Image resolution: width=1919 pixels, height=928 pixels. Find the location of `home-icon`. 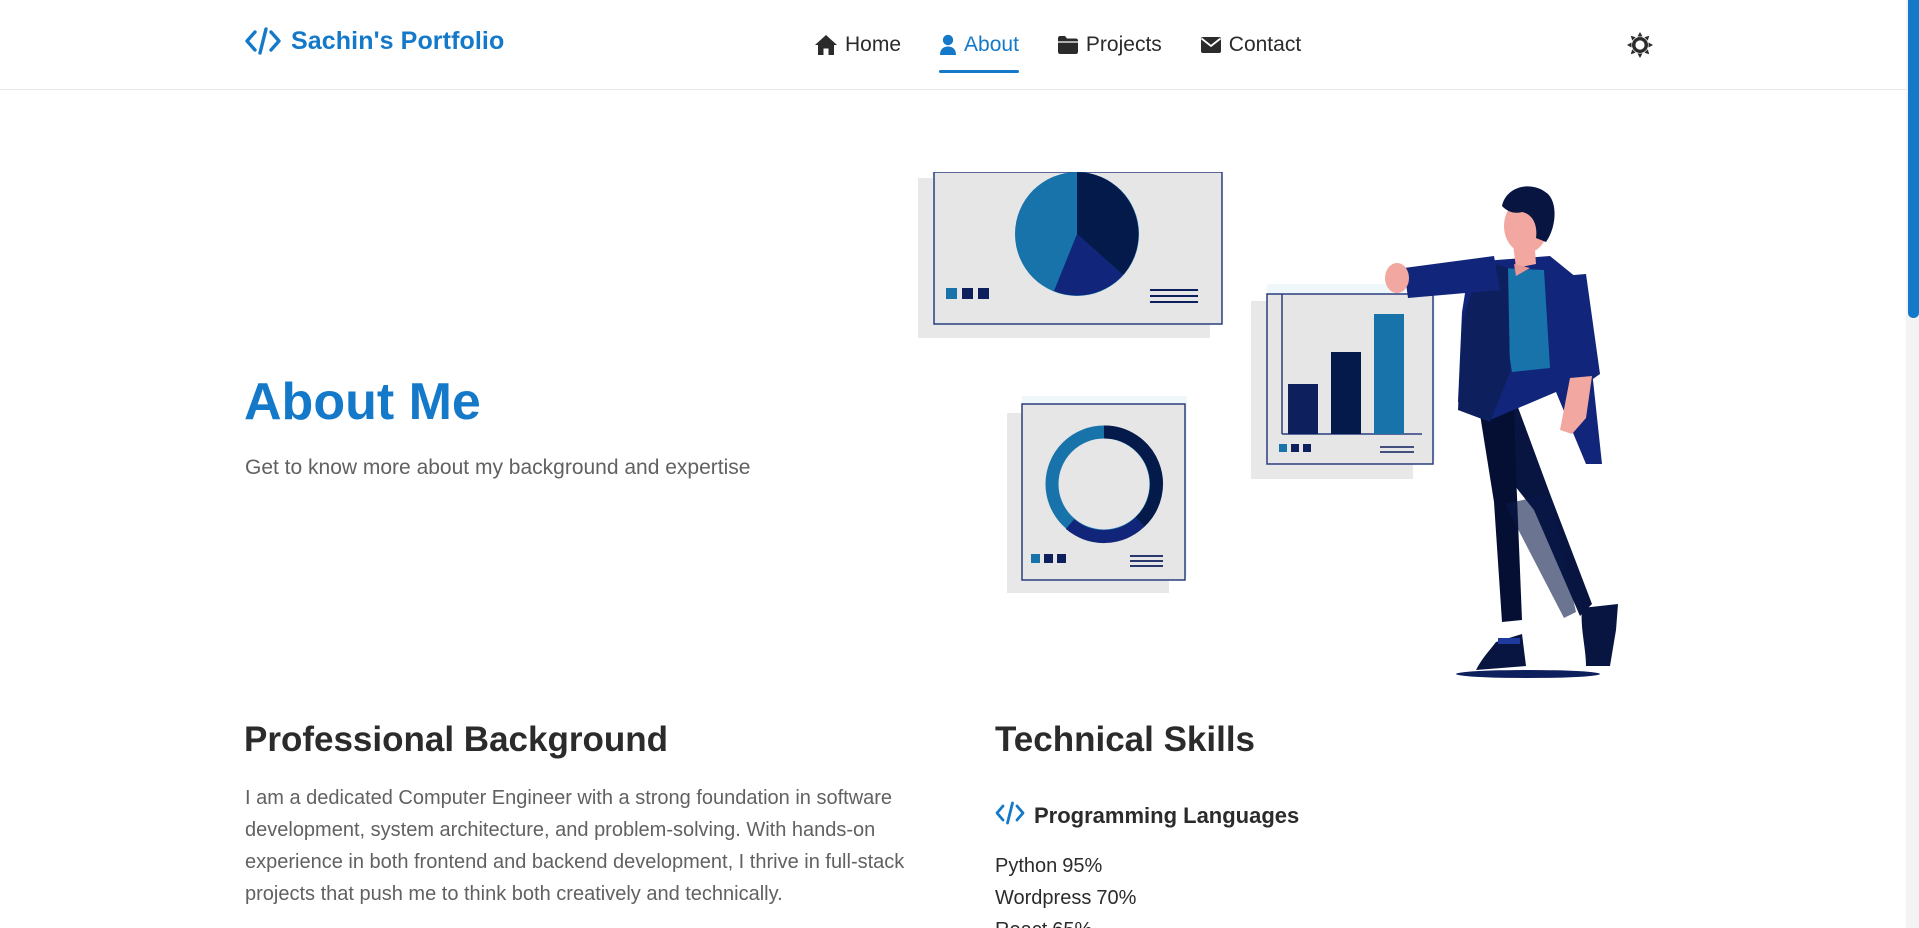

home-icon is located at coordinates (826, 45).